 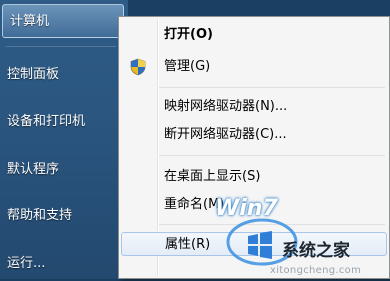 What do you see at coordinates (64, 170) in the screenshot?
I see `start-item-default-programs: 默认程序` at bounding box center [64, 170].